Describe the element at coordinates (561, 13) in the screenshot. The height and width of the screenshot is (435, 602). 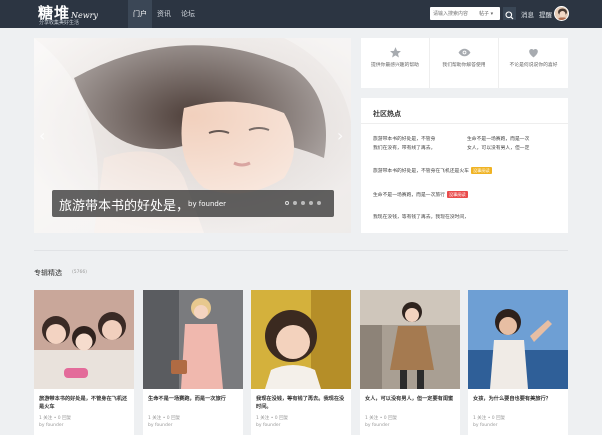
I see `user-avatar` at that location.